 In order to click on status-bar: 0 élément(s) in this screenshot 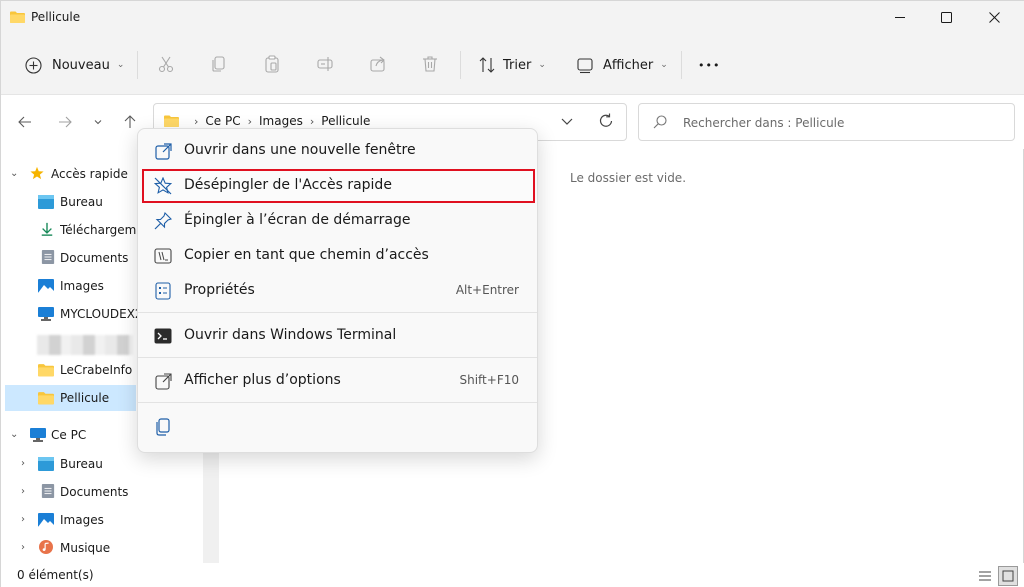, I will do `click(512, 575)`.